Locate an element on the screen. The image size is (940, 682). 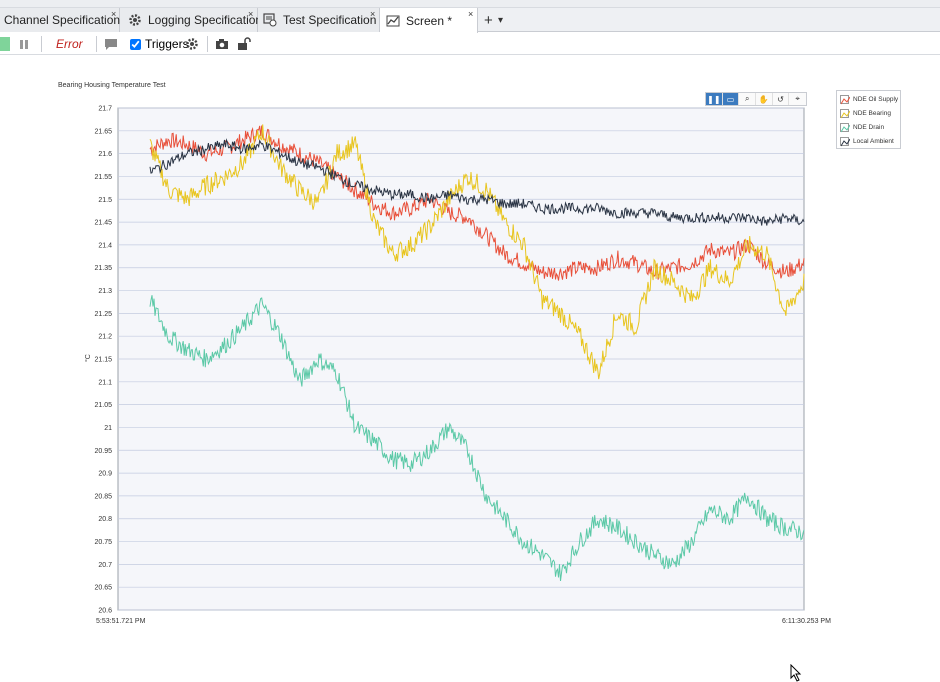
triggers-settings-button is located at coordinates (192, 44).